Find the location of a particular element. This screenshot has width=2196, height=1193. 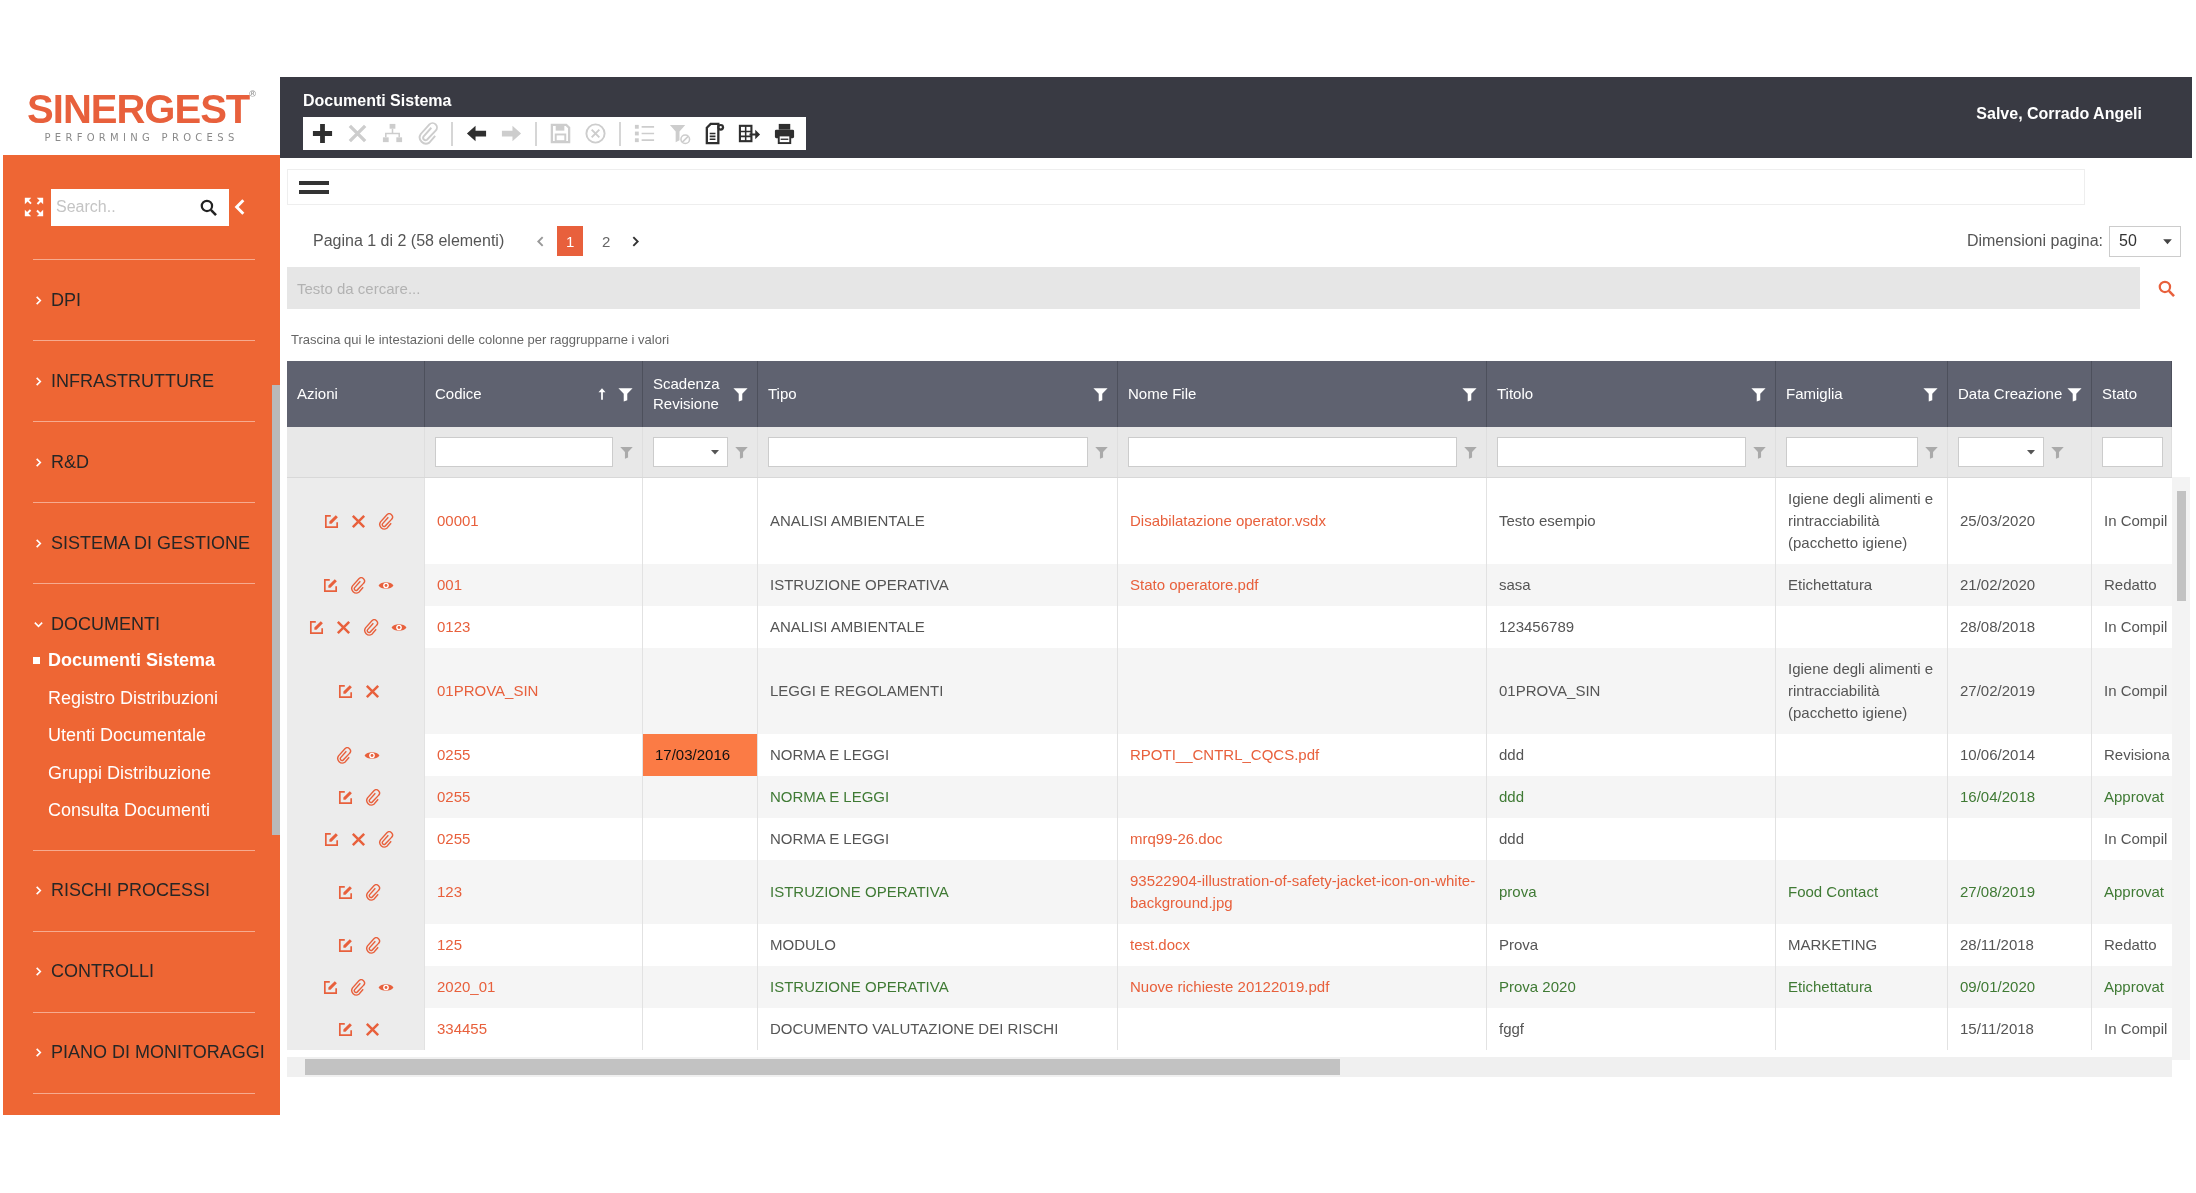

menu-item: RISCHI PROCESSI is located at coordinates (131, 890).